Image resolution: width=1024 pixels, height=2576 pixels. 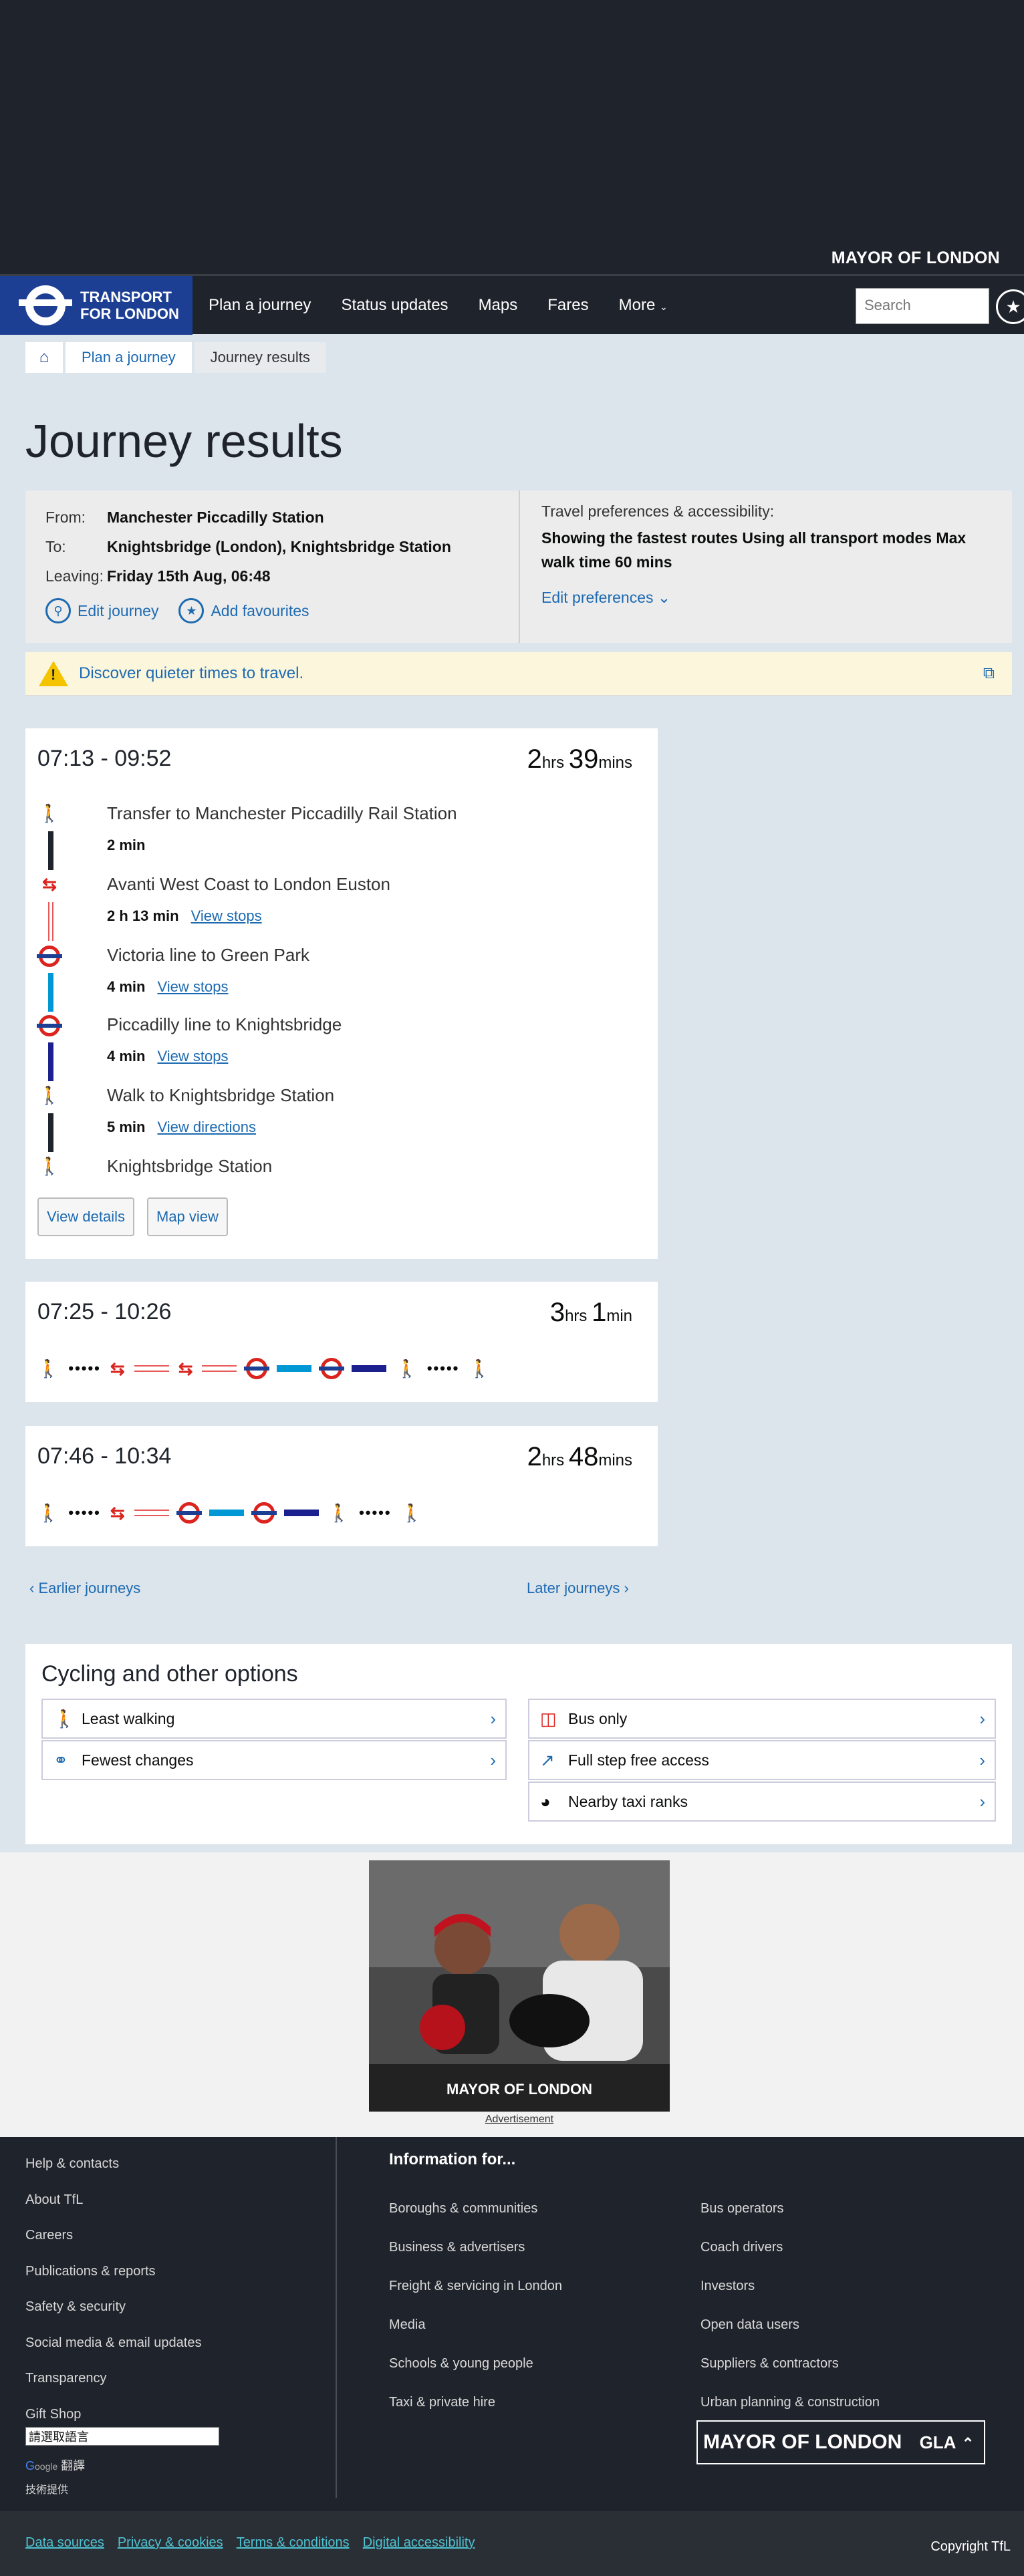 What do you see at coordinates (475, 2324) in the screenshot?
I see `footer-link: Media` at bounding box center [475, 2324].